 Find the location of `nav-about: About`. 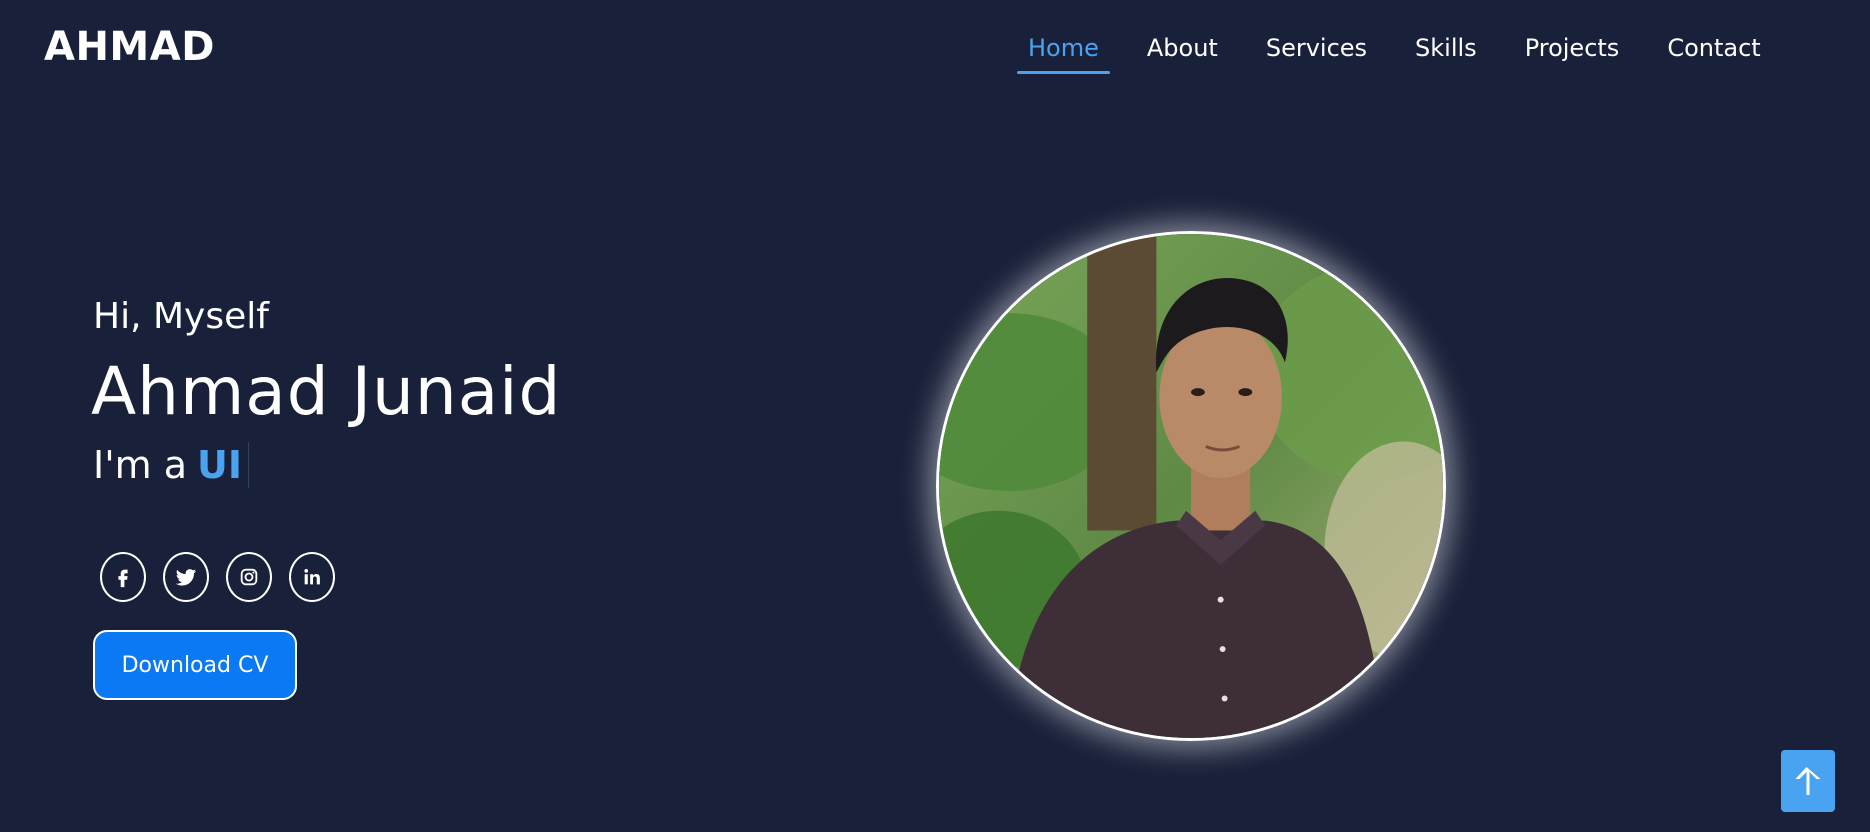

nav-about: About is located at coordinates (1182, 52).